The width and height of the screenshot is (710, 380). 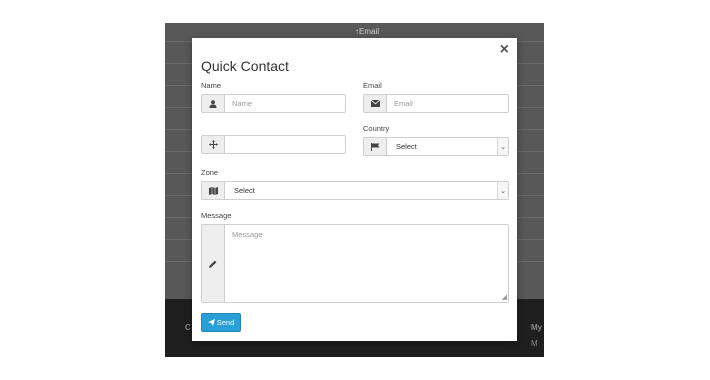 I want to click on message-label: Message, so click(x=216, y=215).